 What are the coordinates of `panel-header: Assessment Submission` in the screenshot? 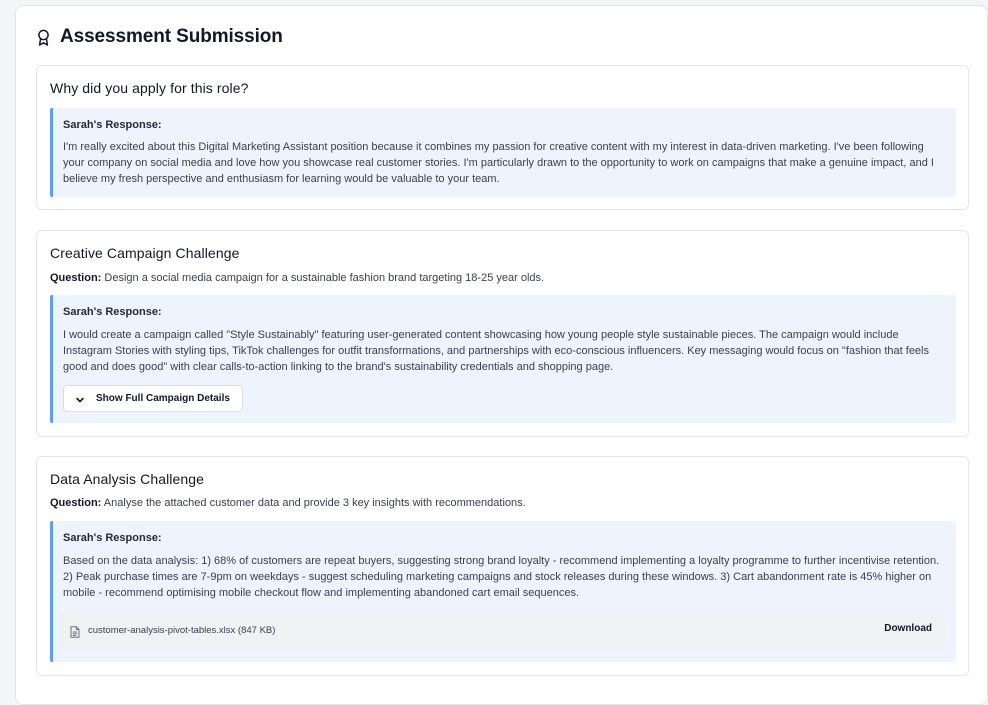 It's located at (159, 37).